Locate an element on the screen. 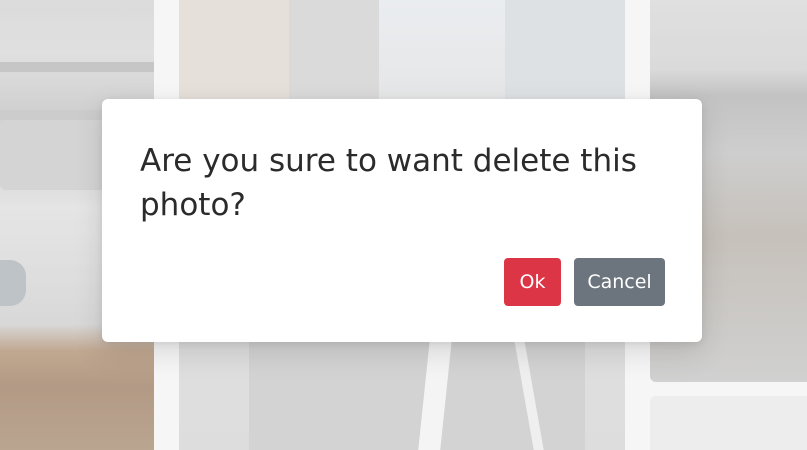  ok-button: Ok is located at coordinates (532, 282).